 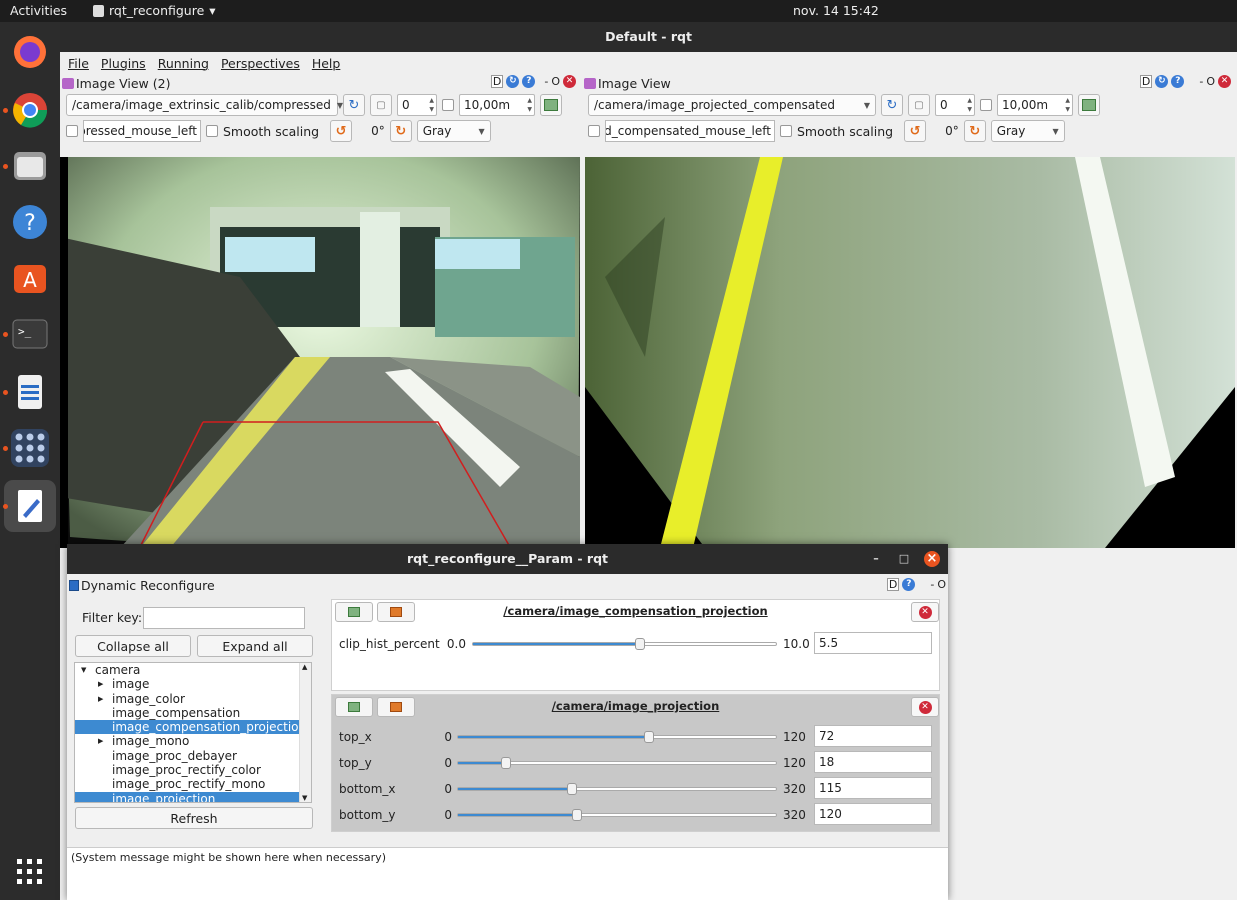 What do you see at coordinates (30, 448) in the screenshot?
I see `numbers-icon` at bounding box center [30, 448].